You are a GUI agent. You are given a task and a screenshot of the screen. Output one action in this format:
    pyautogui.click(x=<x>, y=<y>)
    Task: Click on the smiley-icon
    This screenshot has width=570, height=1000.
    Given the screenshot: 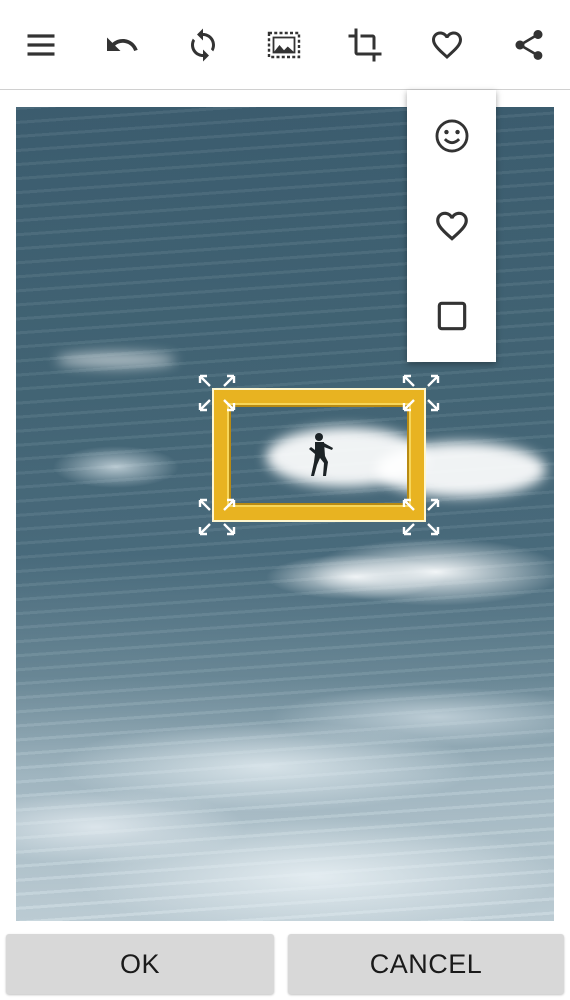 What is the action you would take?
    pyautogui.click(x=451, y=136)
    